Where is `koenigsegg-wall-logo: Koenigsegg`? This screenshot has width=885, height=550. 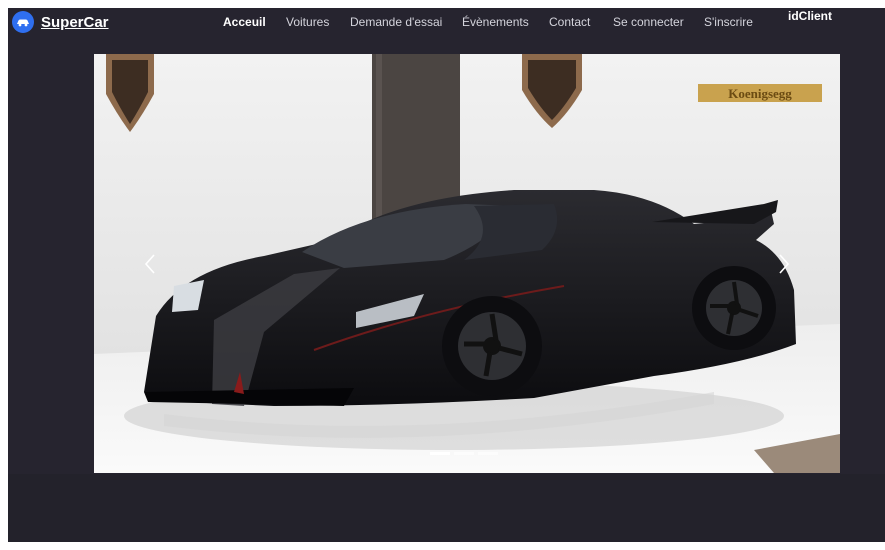 koenigsegg-wall-logo: Koenigsegg is located at coordinates (760, 93).